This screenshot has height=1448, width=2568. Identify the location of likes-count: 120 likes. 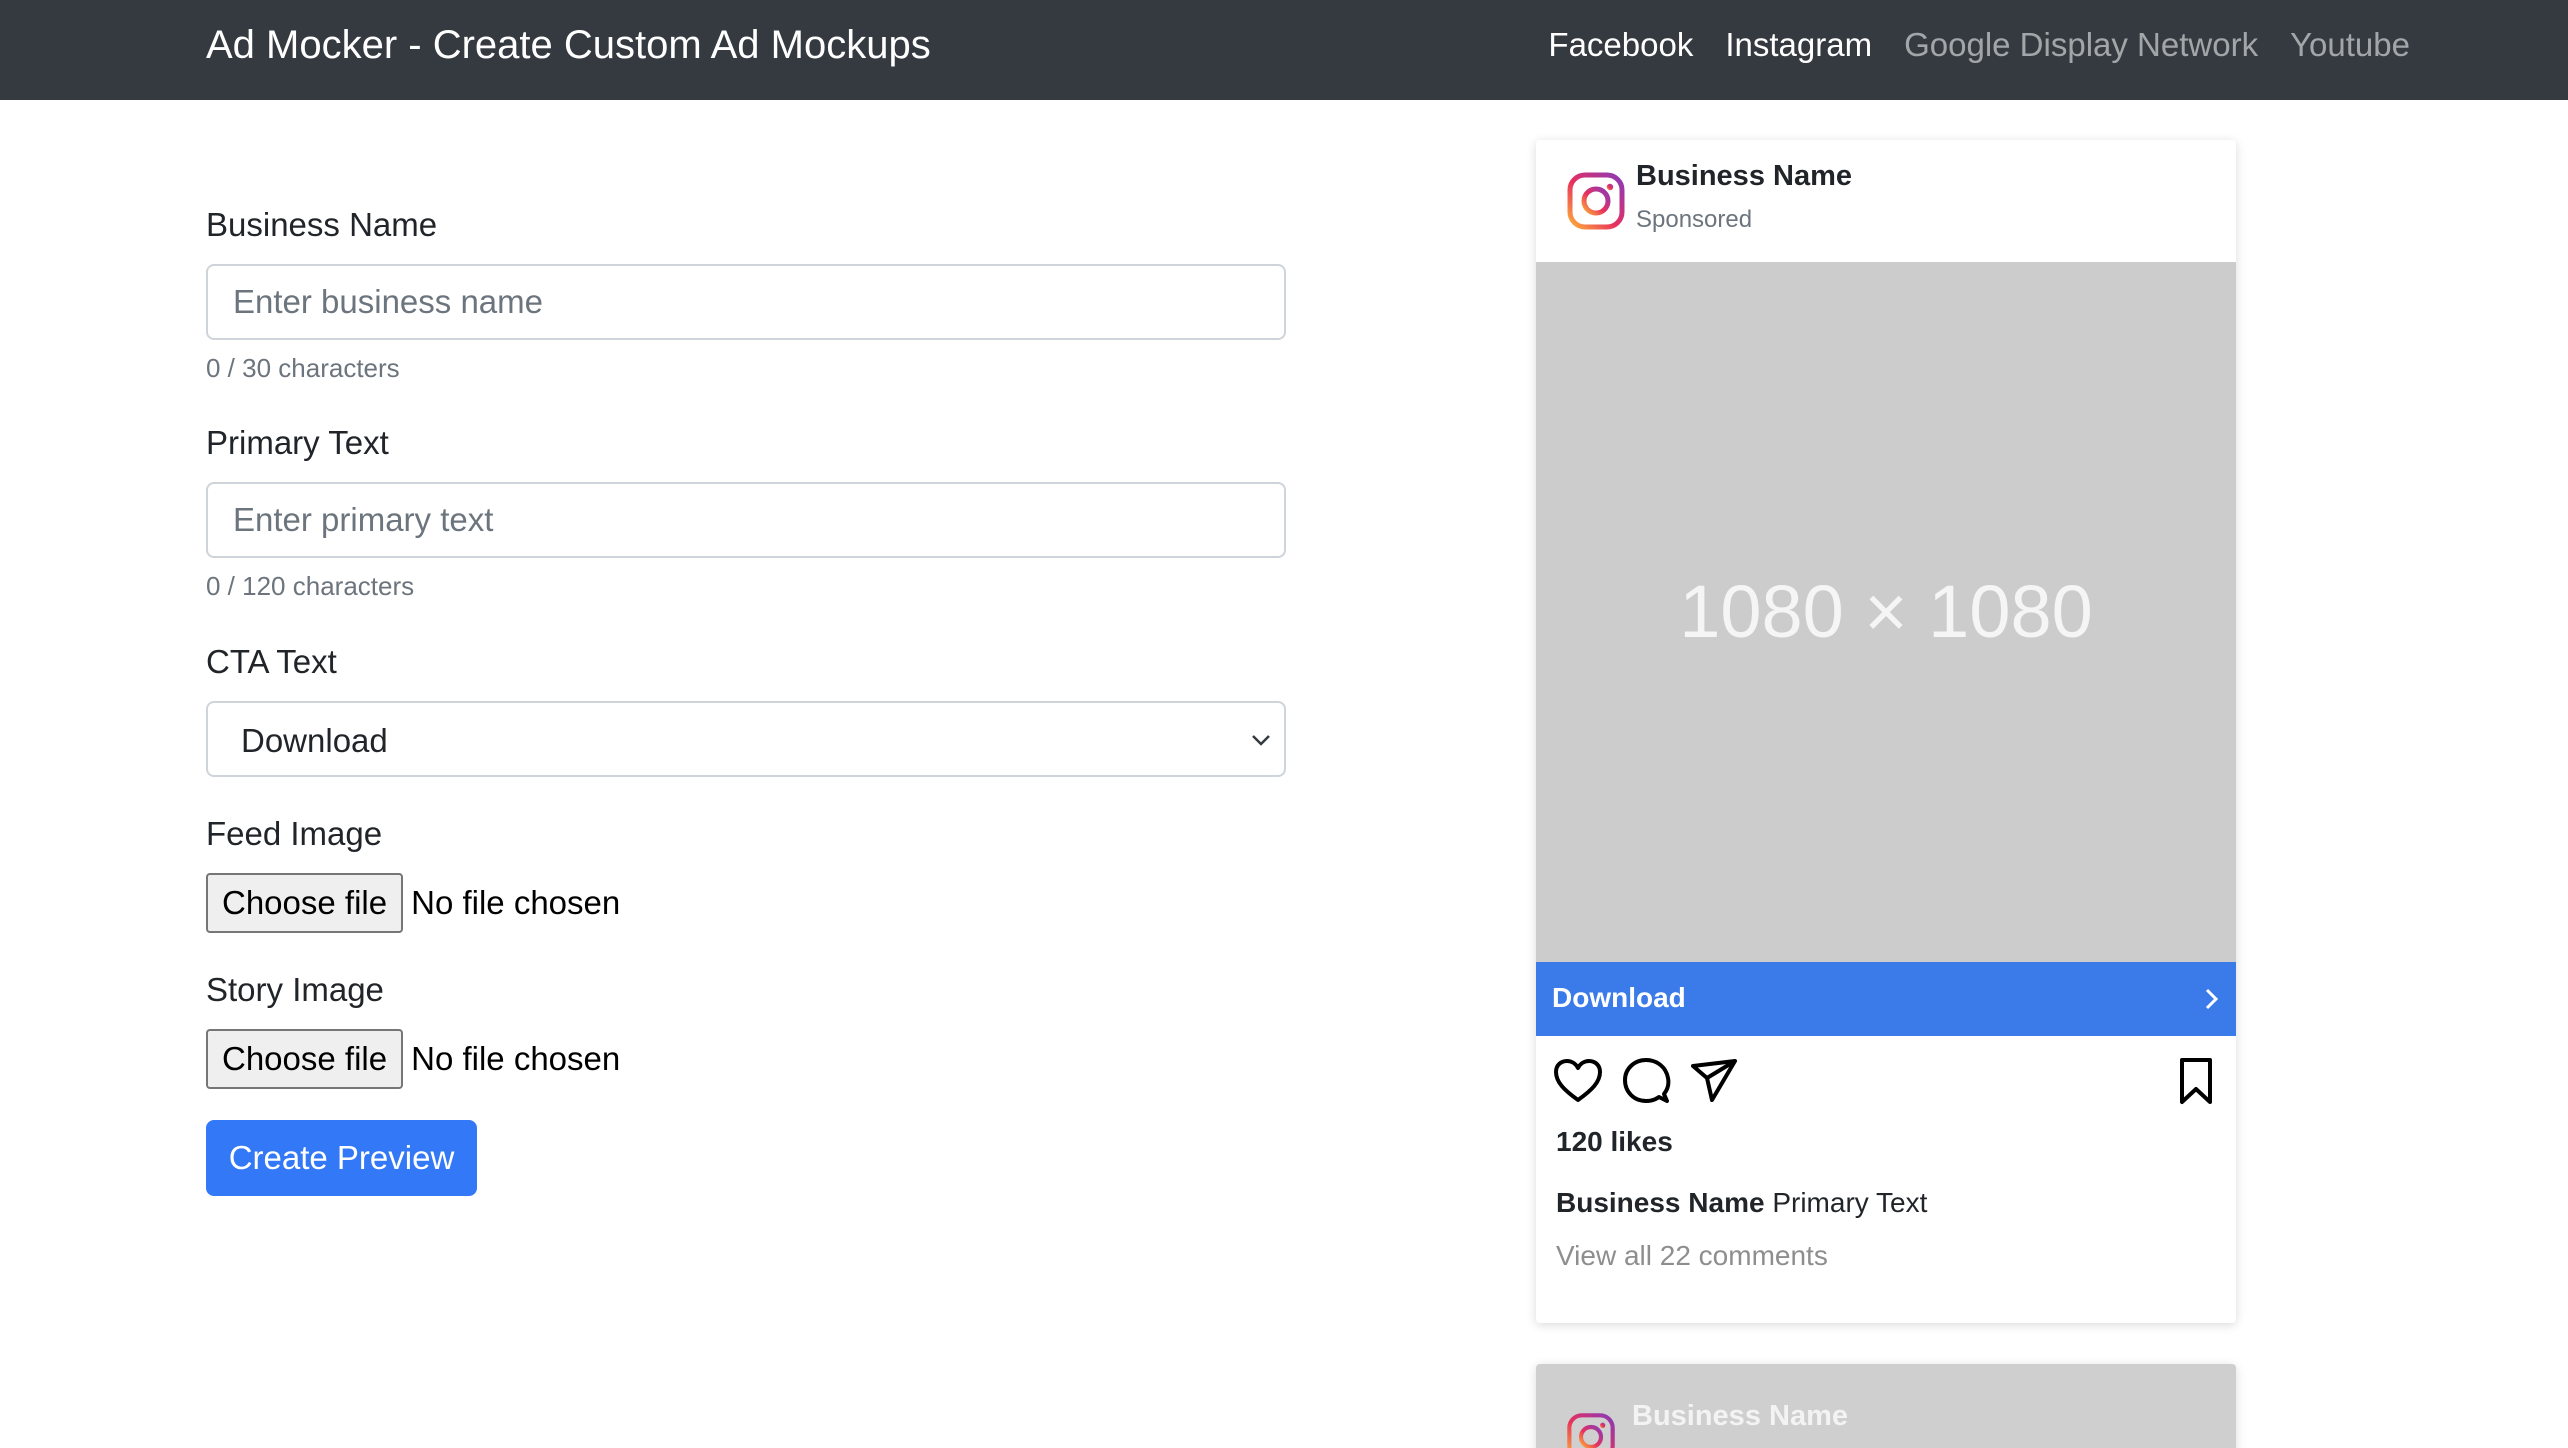
(1614, 1141).